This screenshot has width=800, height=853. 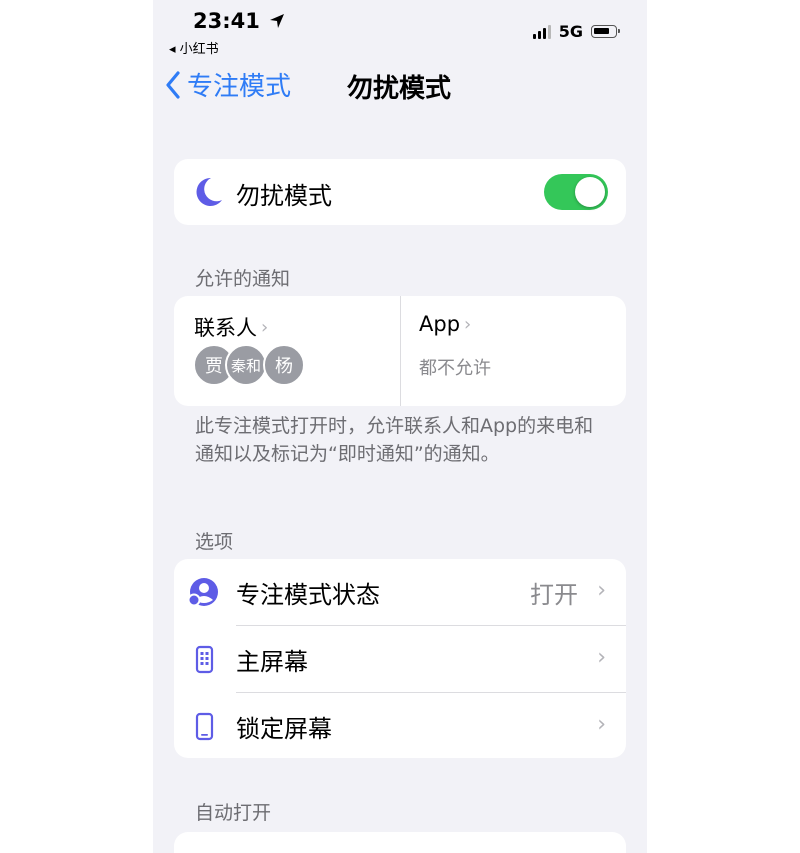 I want to click on allowed-notifications-footnote: 此专注模式打开时，允许联系人和App的来电和通知以及标记为“即时通知”的通知。, so click(x=394, y=440).